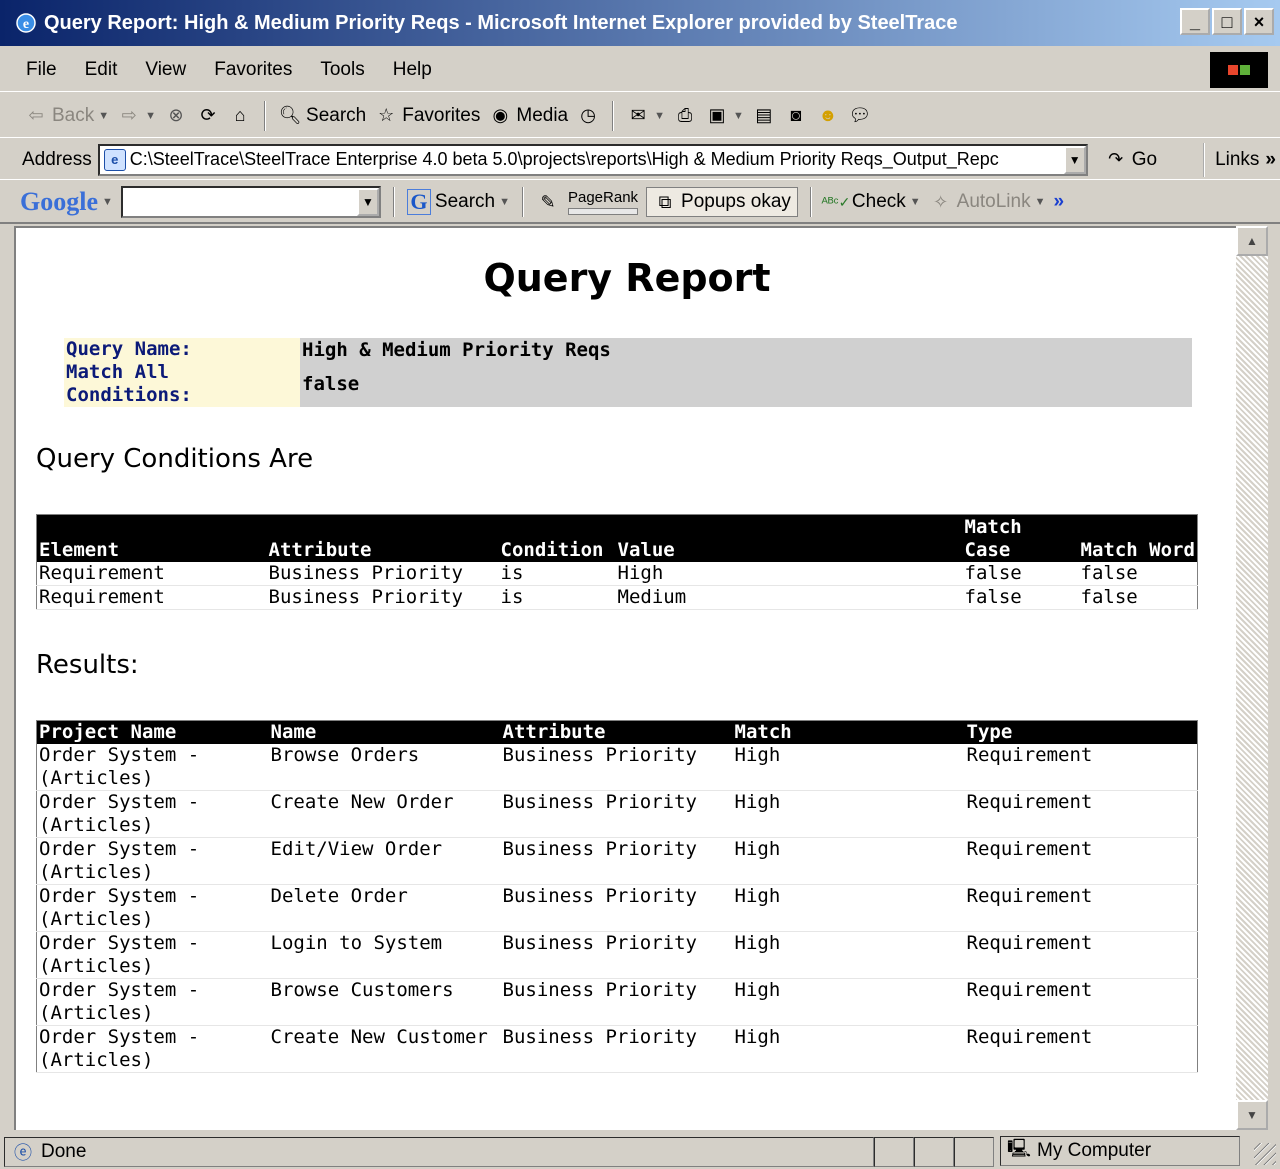 This screenshot has width=1280, height=1169. Describe the element at coordinates (367, 202) in the screenshot. I see `google-search-dropdown-button: ▼` at that location.